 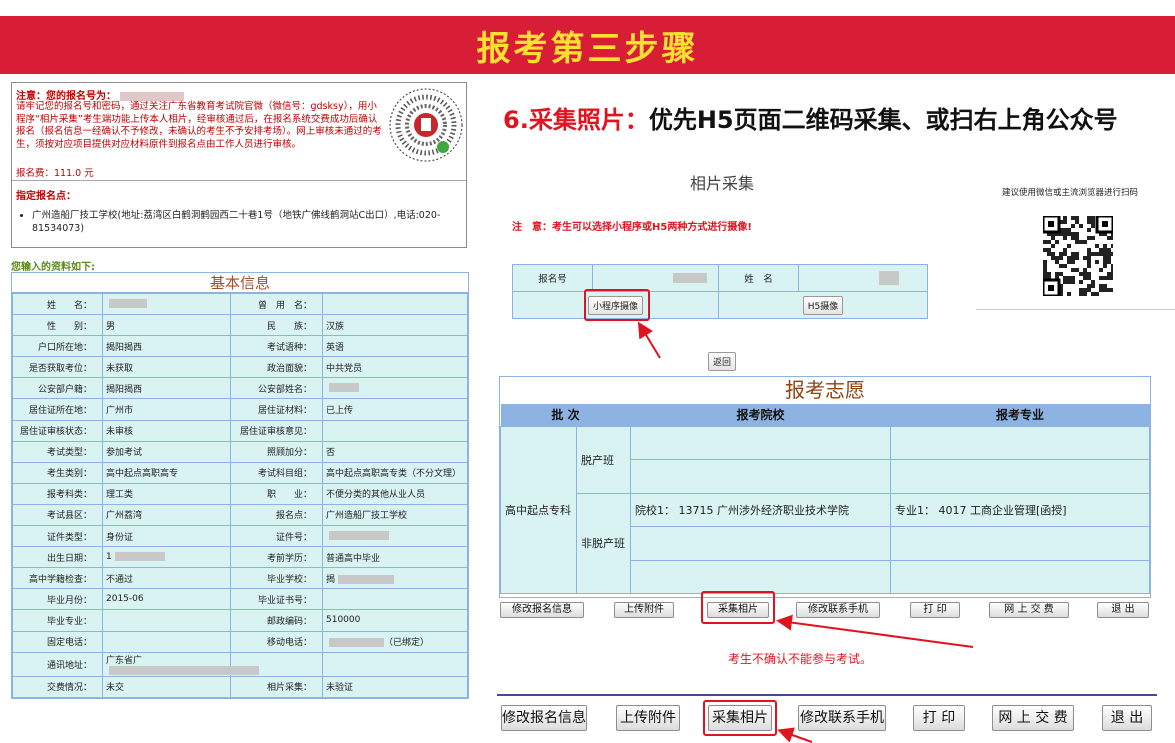 I want to click on field-label: 民 族：, so click(x=276, y=325).